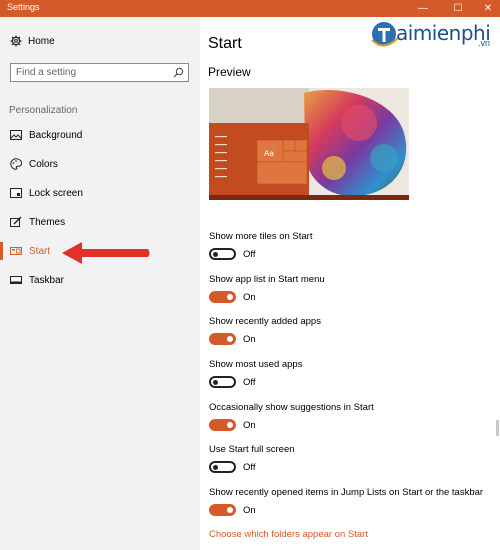  What do you see at coordinates (261, 236) in the screenshot?
I see `setting-label: Show more tiles on Start` at bounding box center [261, 236].